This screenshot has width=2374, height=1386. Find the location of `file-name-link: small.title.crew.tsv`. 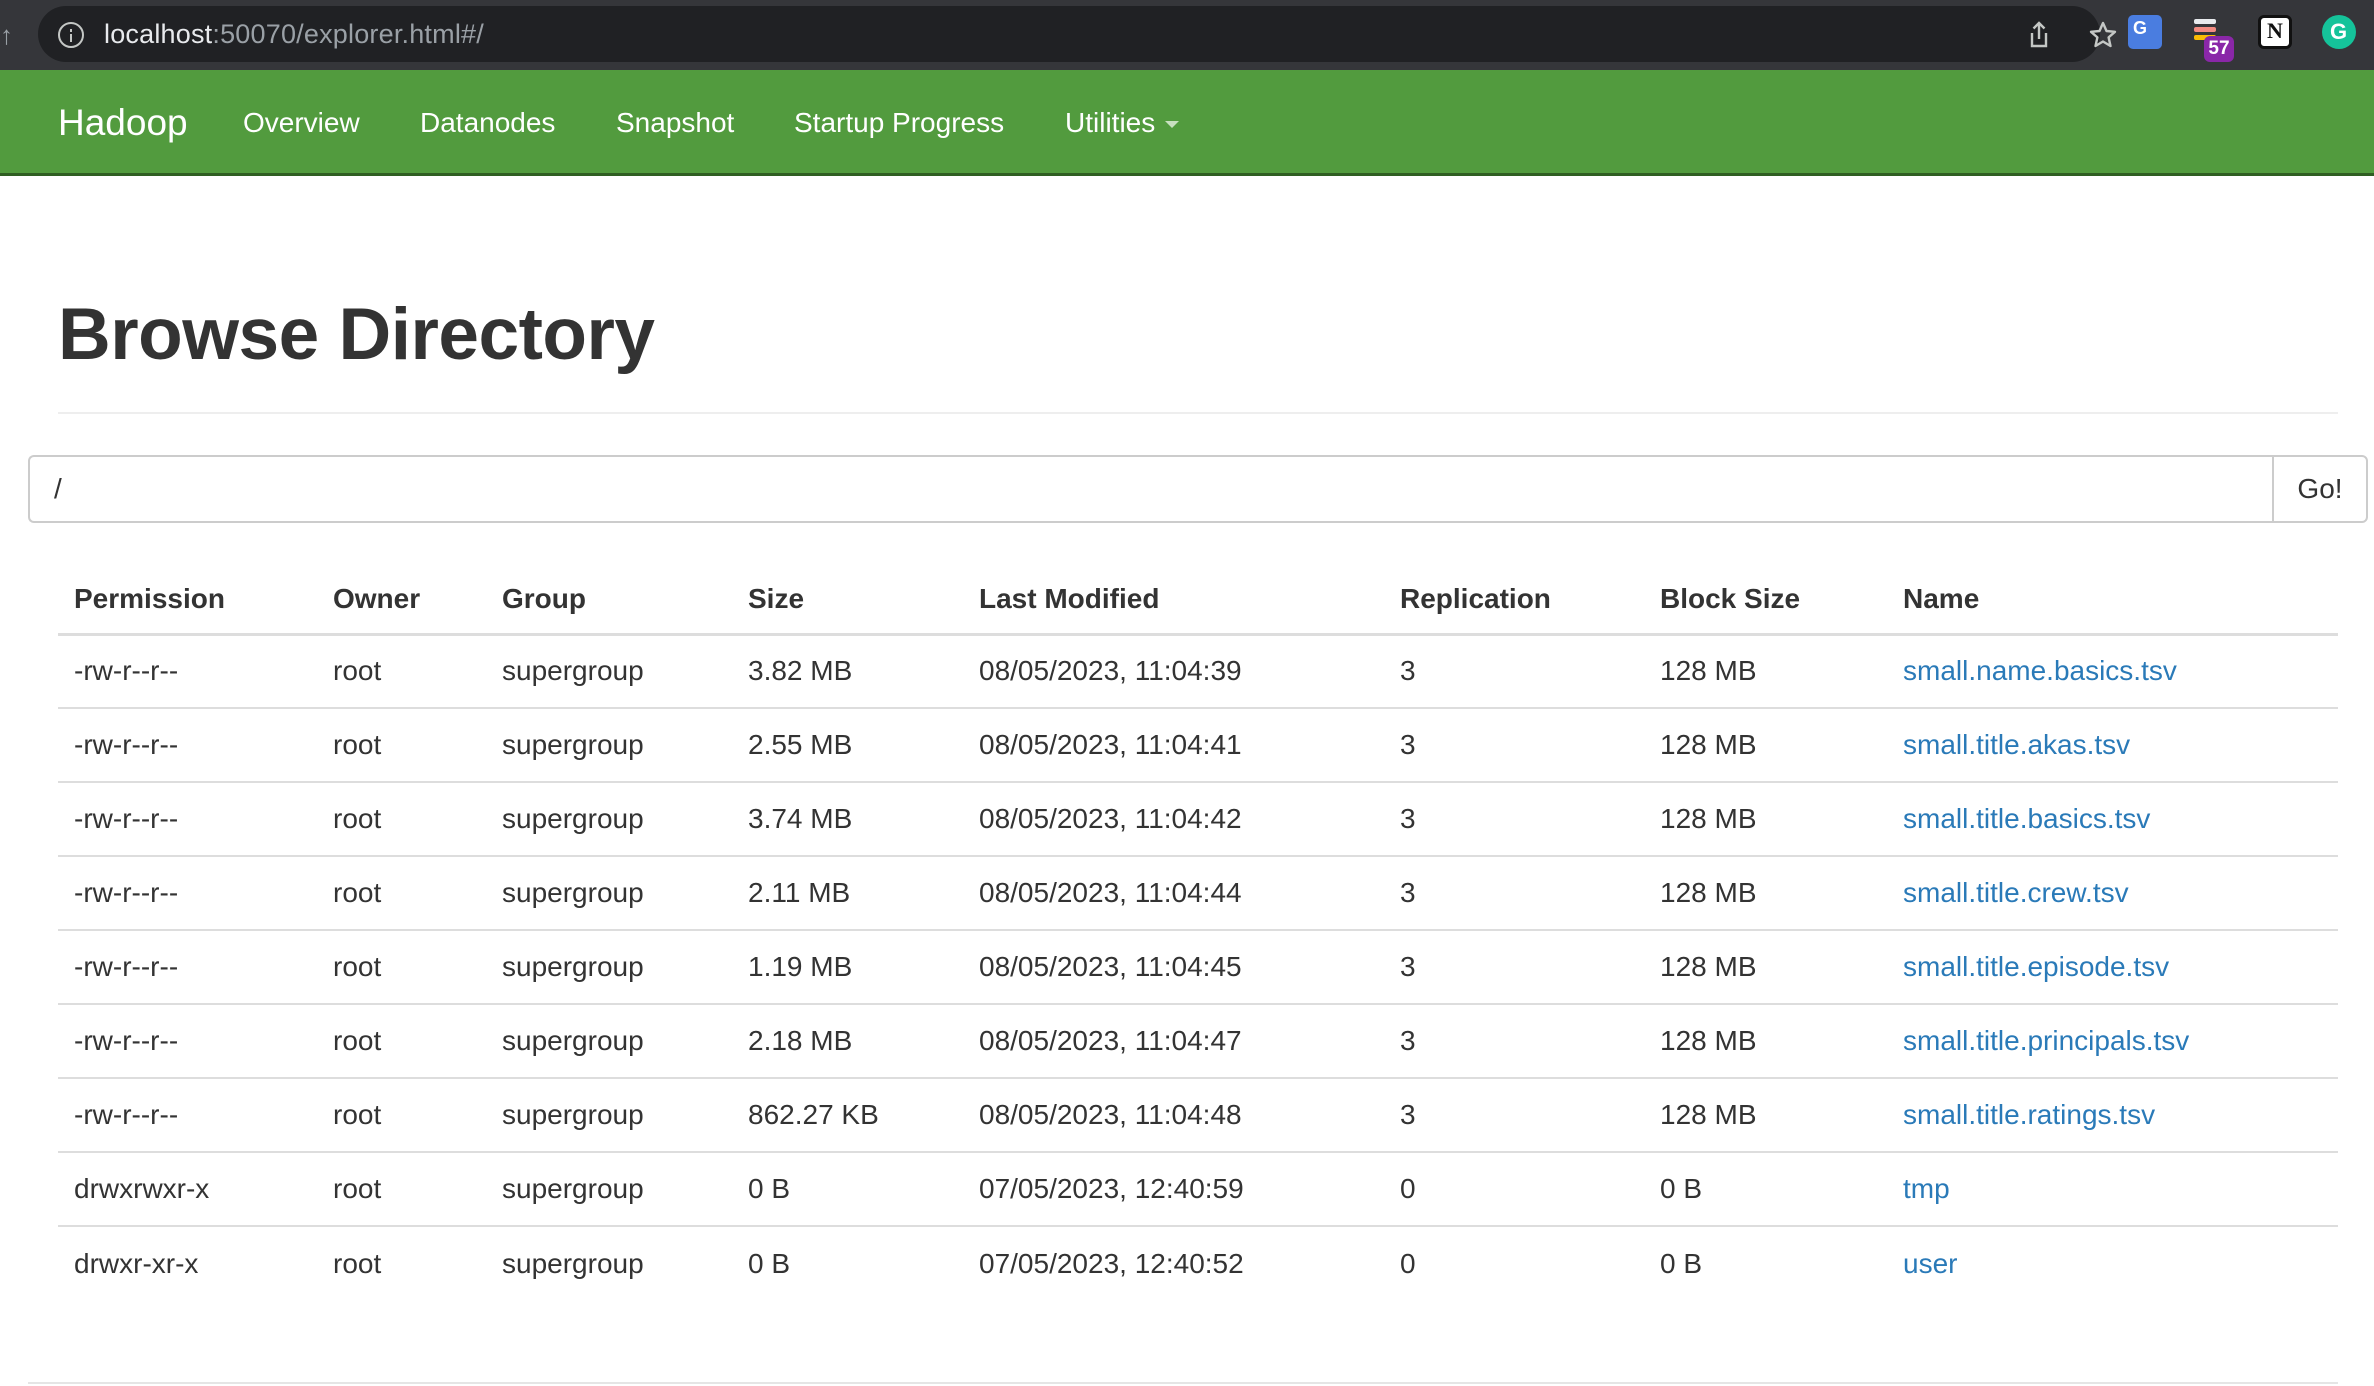

file-name-link: small.title.crew.tsv is located at coordinates (2112, 893).